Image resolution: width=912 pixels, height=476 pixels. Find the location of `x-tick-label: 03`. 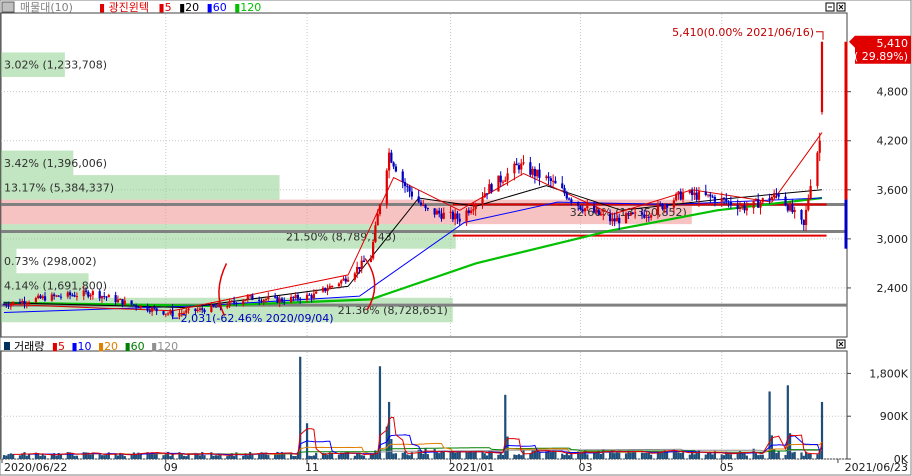

x-tick-label: 03 is located at coordinates (585, 467).